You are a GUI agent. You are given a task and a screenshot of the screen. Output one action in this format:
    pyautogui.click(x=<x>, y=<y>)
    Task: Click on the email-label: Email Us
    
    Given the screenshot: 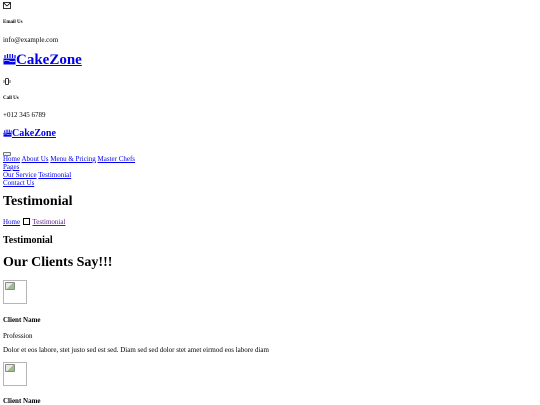 What is the action you would take?
    pyautogui.click(x=13, y=22)
    